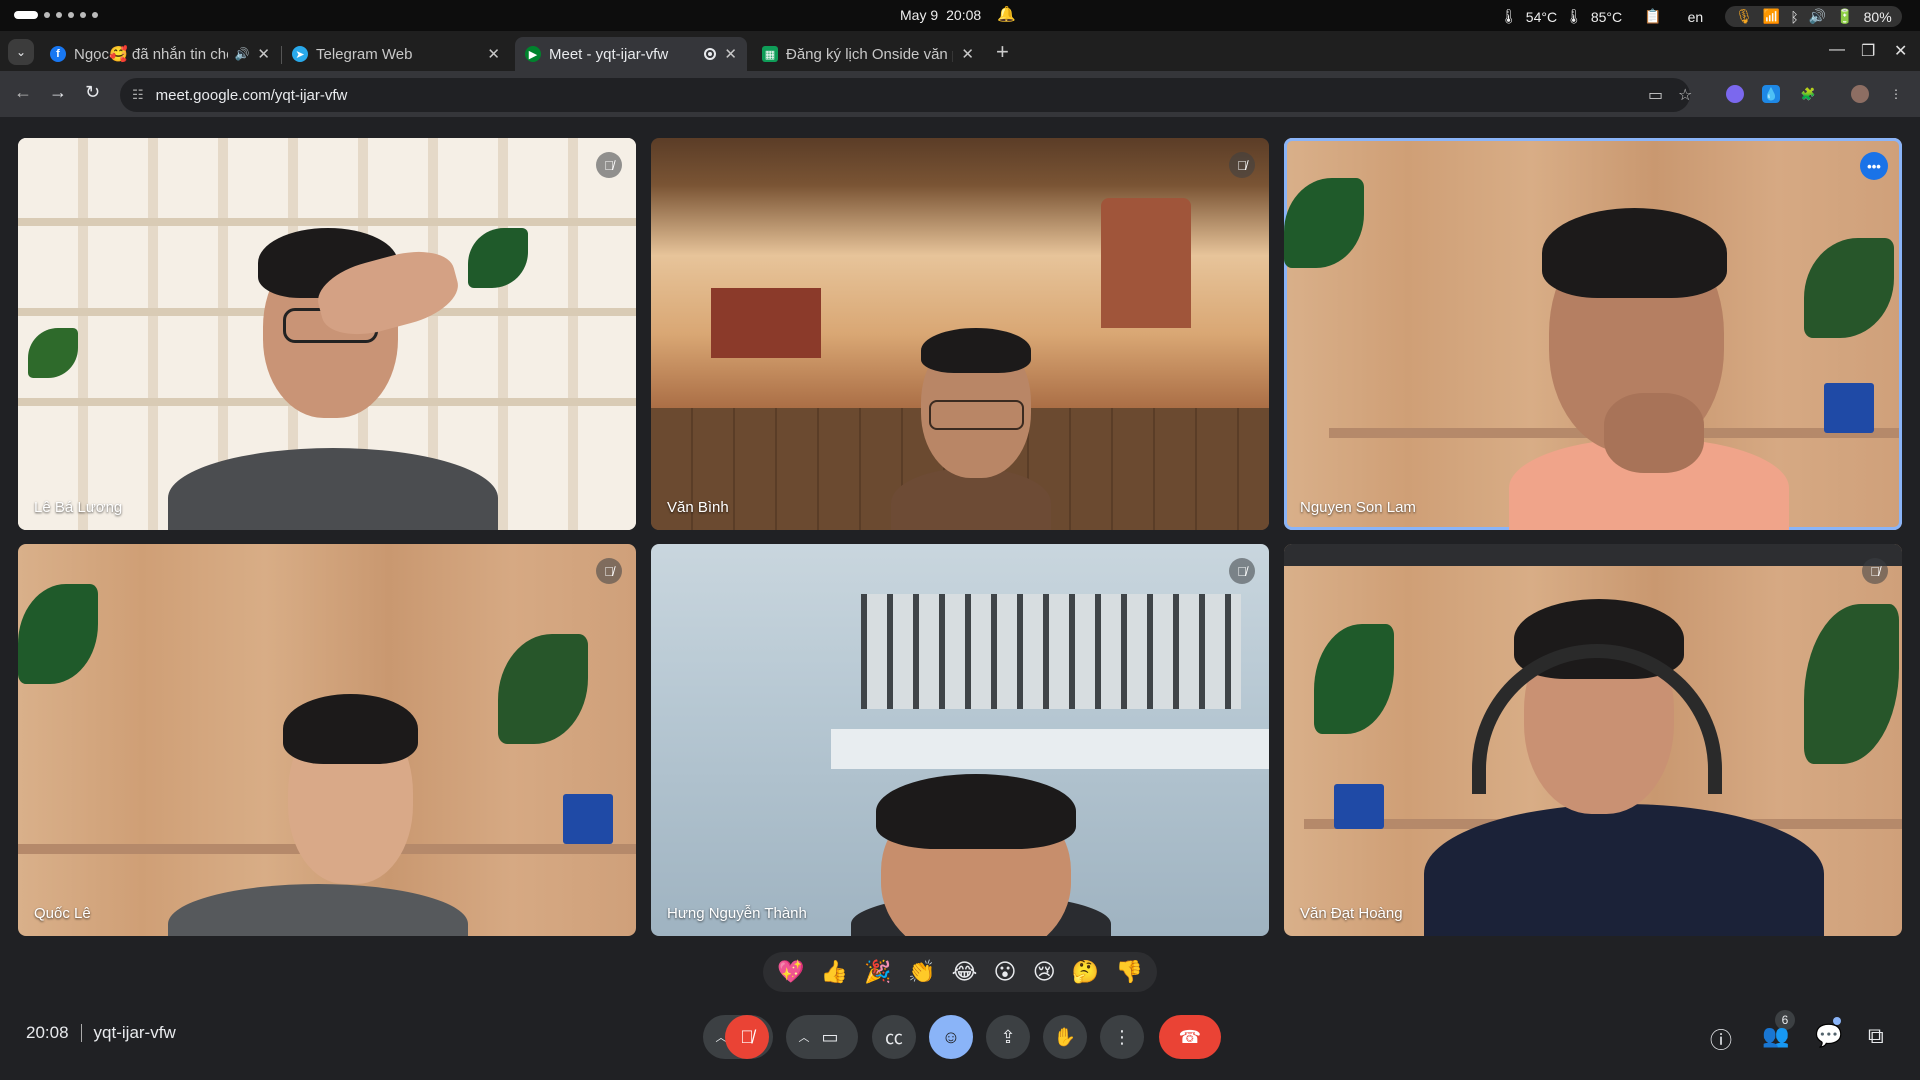 This screenshot has height=1080, width=1920. I want to click on reaction-party-popper: 🎉, so click(877, 972).